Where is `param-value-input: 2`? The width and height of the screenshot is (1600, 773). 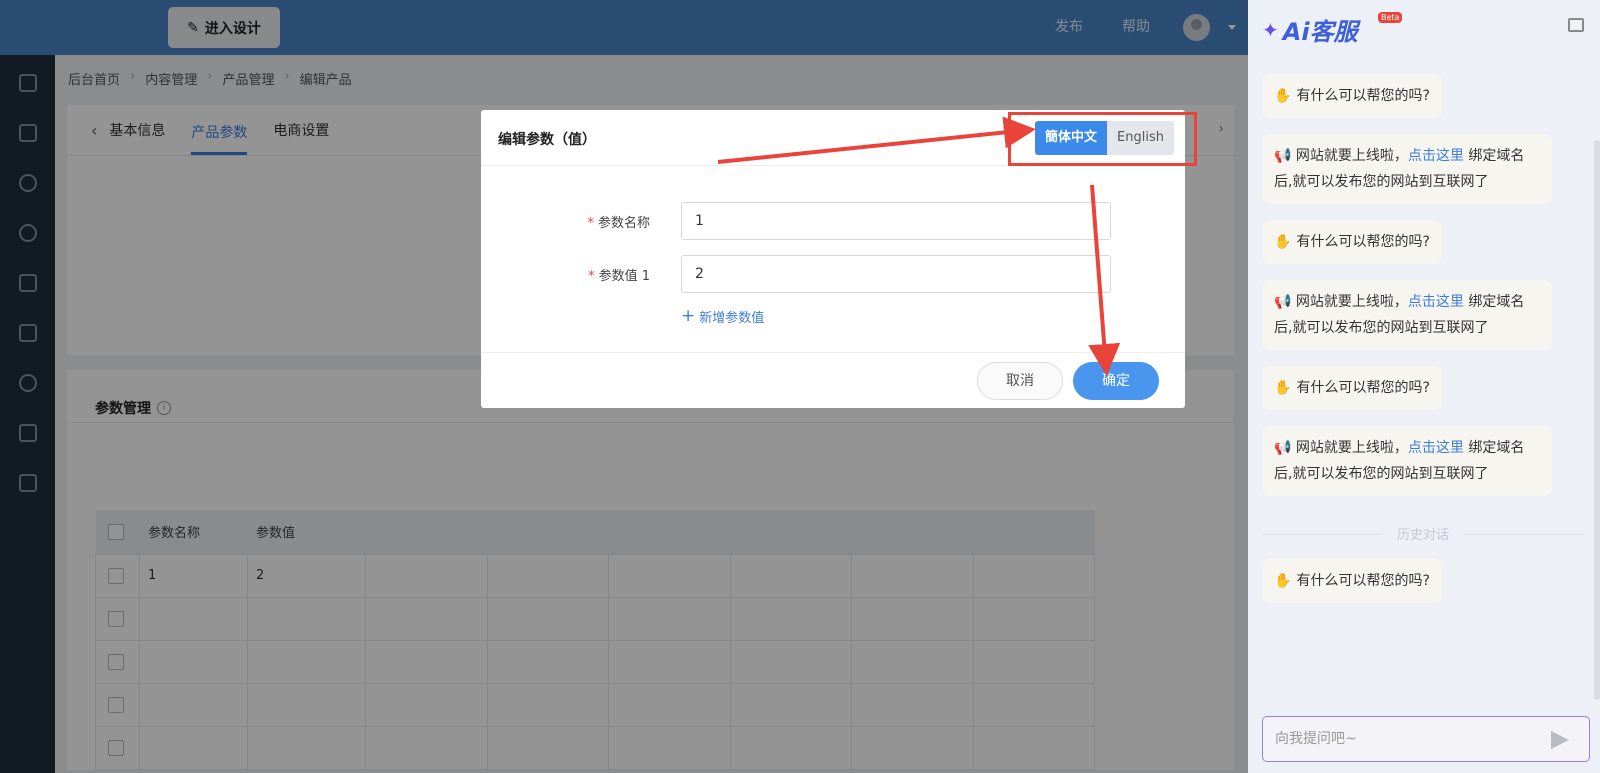 param-value-input: 2 is located at coordinates (896, 274).